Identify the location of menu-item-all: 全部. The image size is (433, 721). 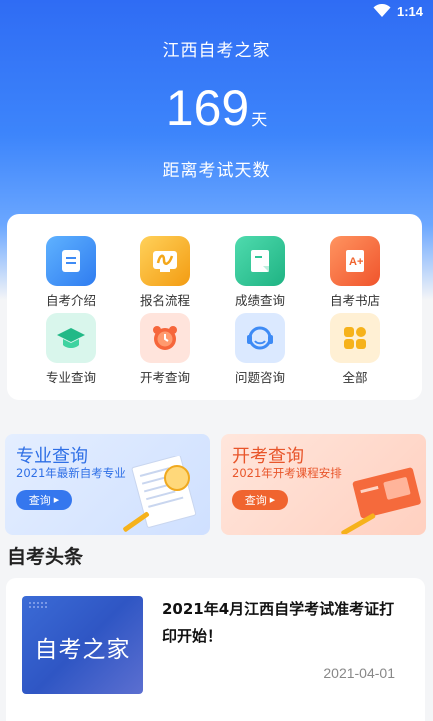
(355, 349).